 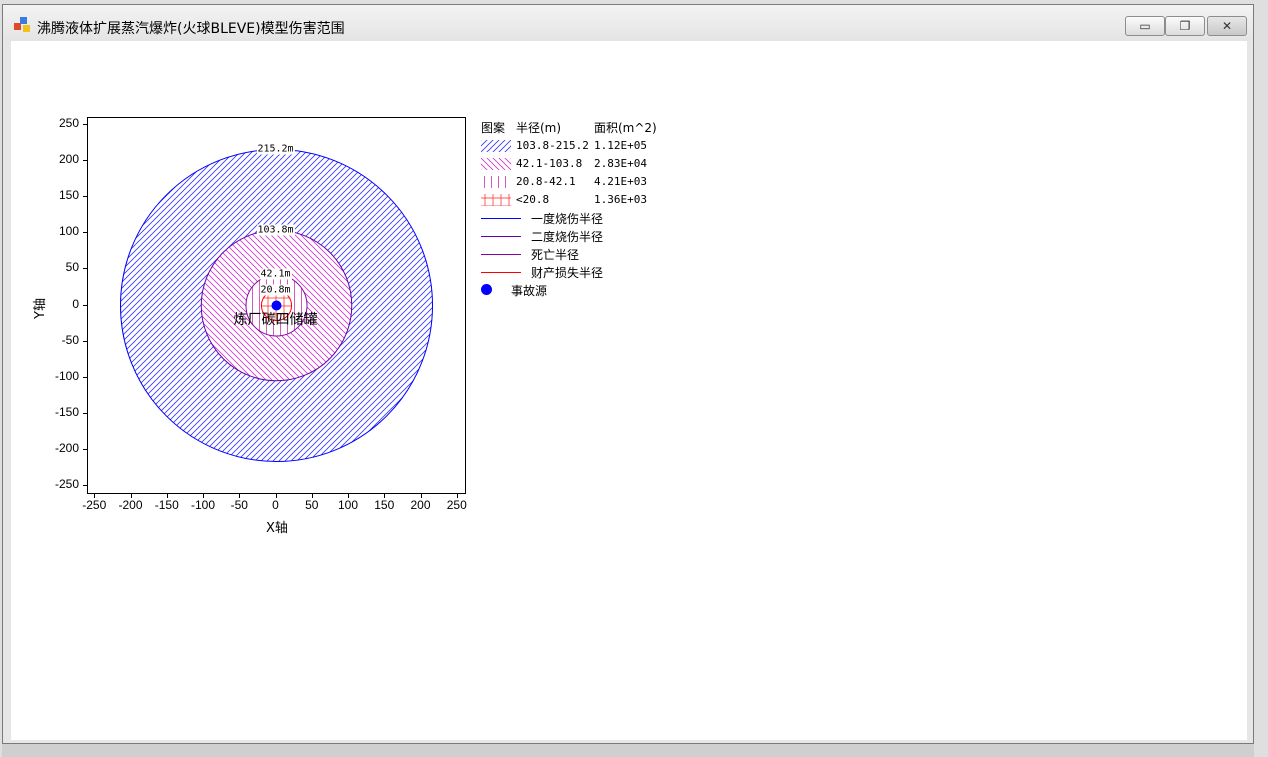 I want to click on legend-pattern-row: 42.1-103.8 2.83E+04, so click(x=591, y=164).